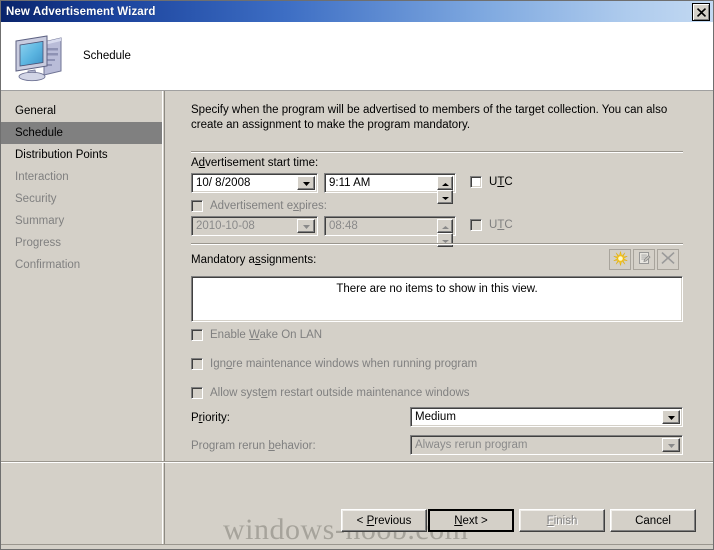 The height and width of the screenshot is (550, 714). I want to click on button-label: < Previous, so click(384, 520).